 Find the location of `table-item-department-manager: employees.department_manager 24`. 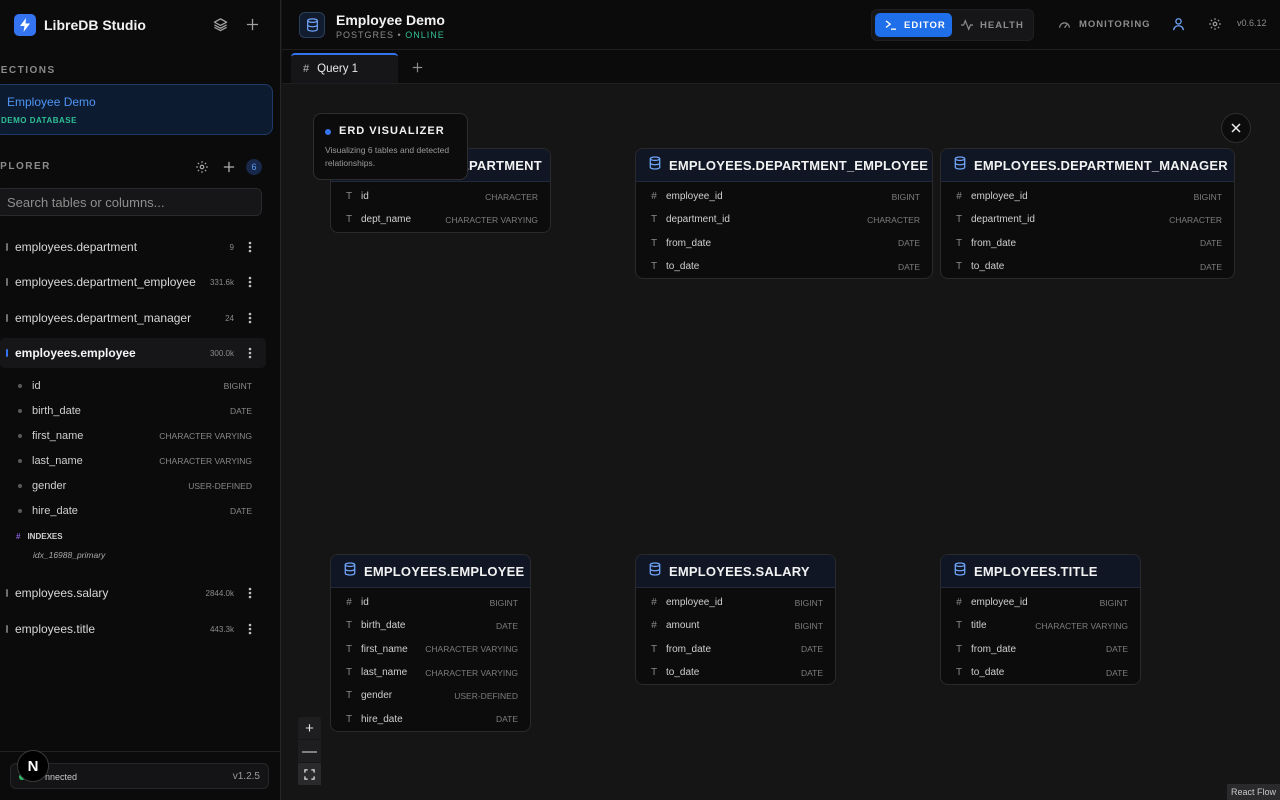

table-item-department-manager: employees.department_manager 24 is located at coordinates (133, 318).